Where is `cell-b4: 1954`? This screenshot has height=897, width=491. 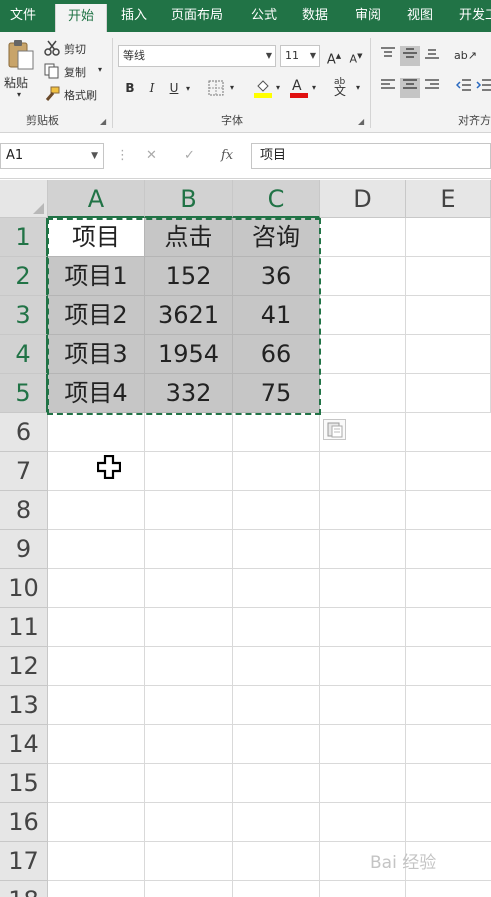 cell-b4: 1954 is located at coordinates (189, 354).